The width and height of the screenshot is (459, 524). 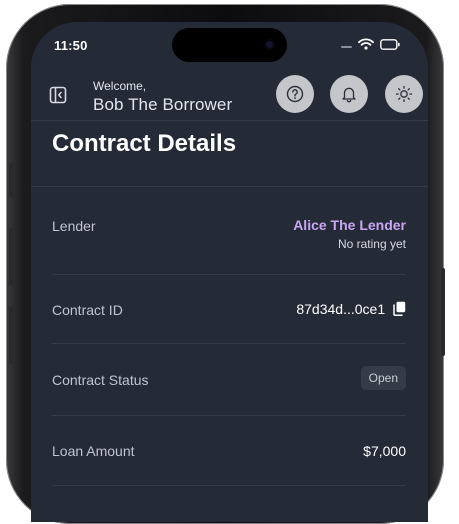 I want to click on sun-icon, so click(x=404, y=94).